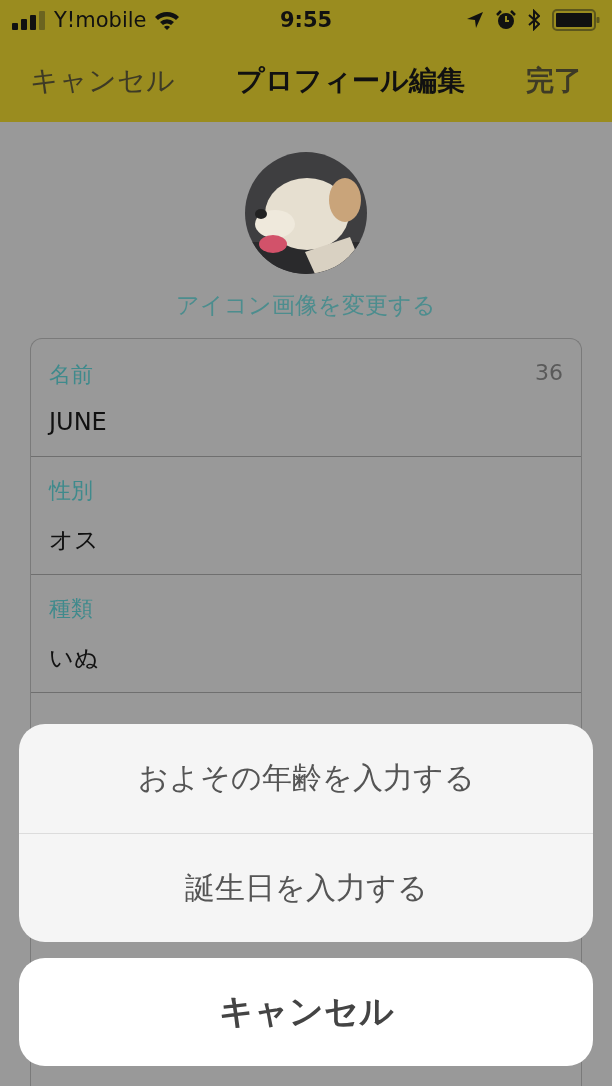 The height and width of the screenshot is (1086, 612). I want to click on sheet-option: 誕生日を入力する, so click(306, 887).